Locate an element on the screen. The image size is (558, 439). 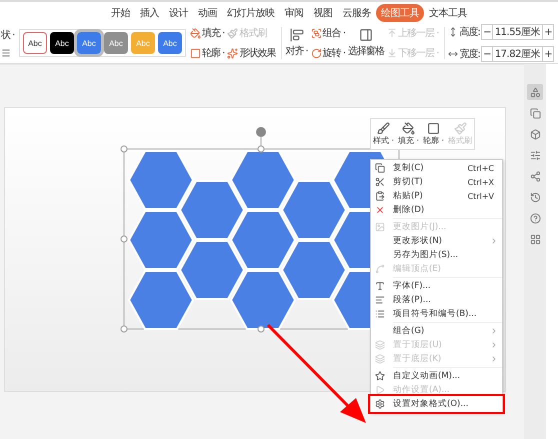
ribbon-button: 轮廓 · is located at coordinates (207, 53).